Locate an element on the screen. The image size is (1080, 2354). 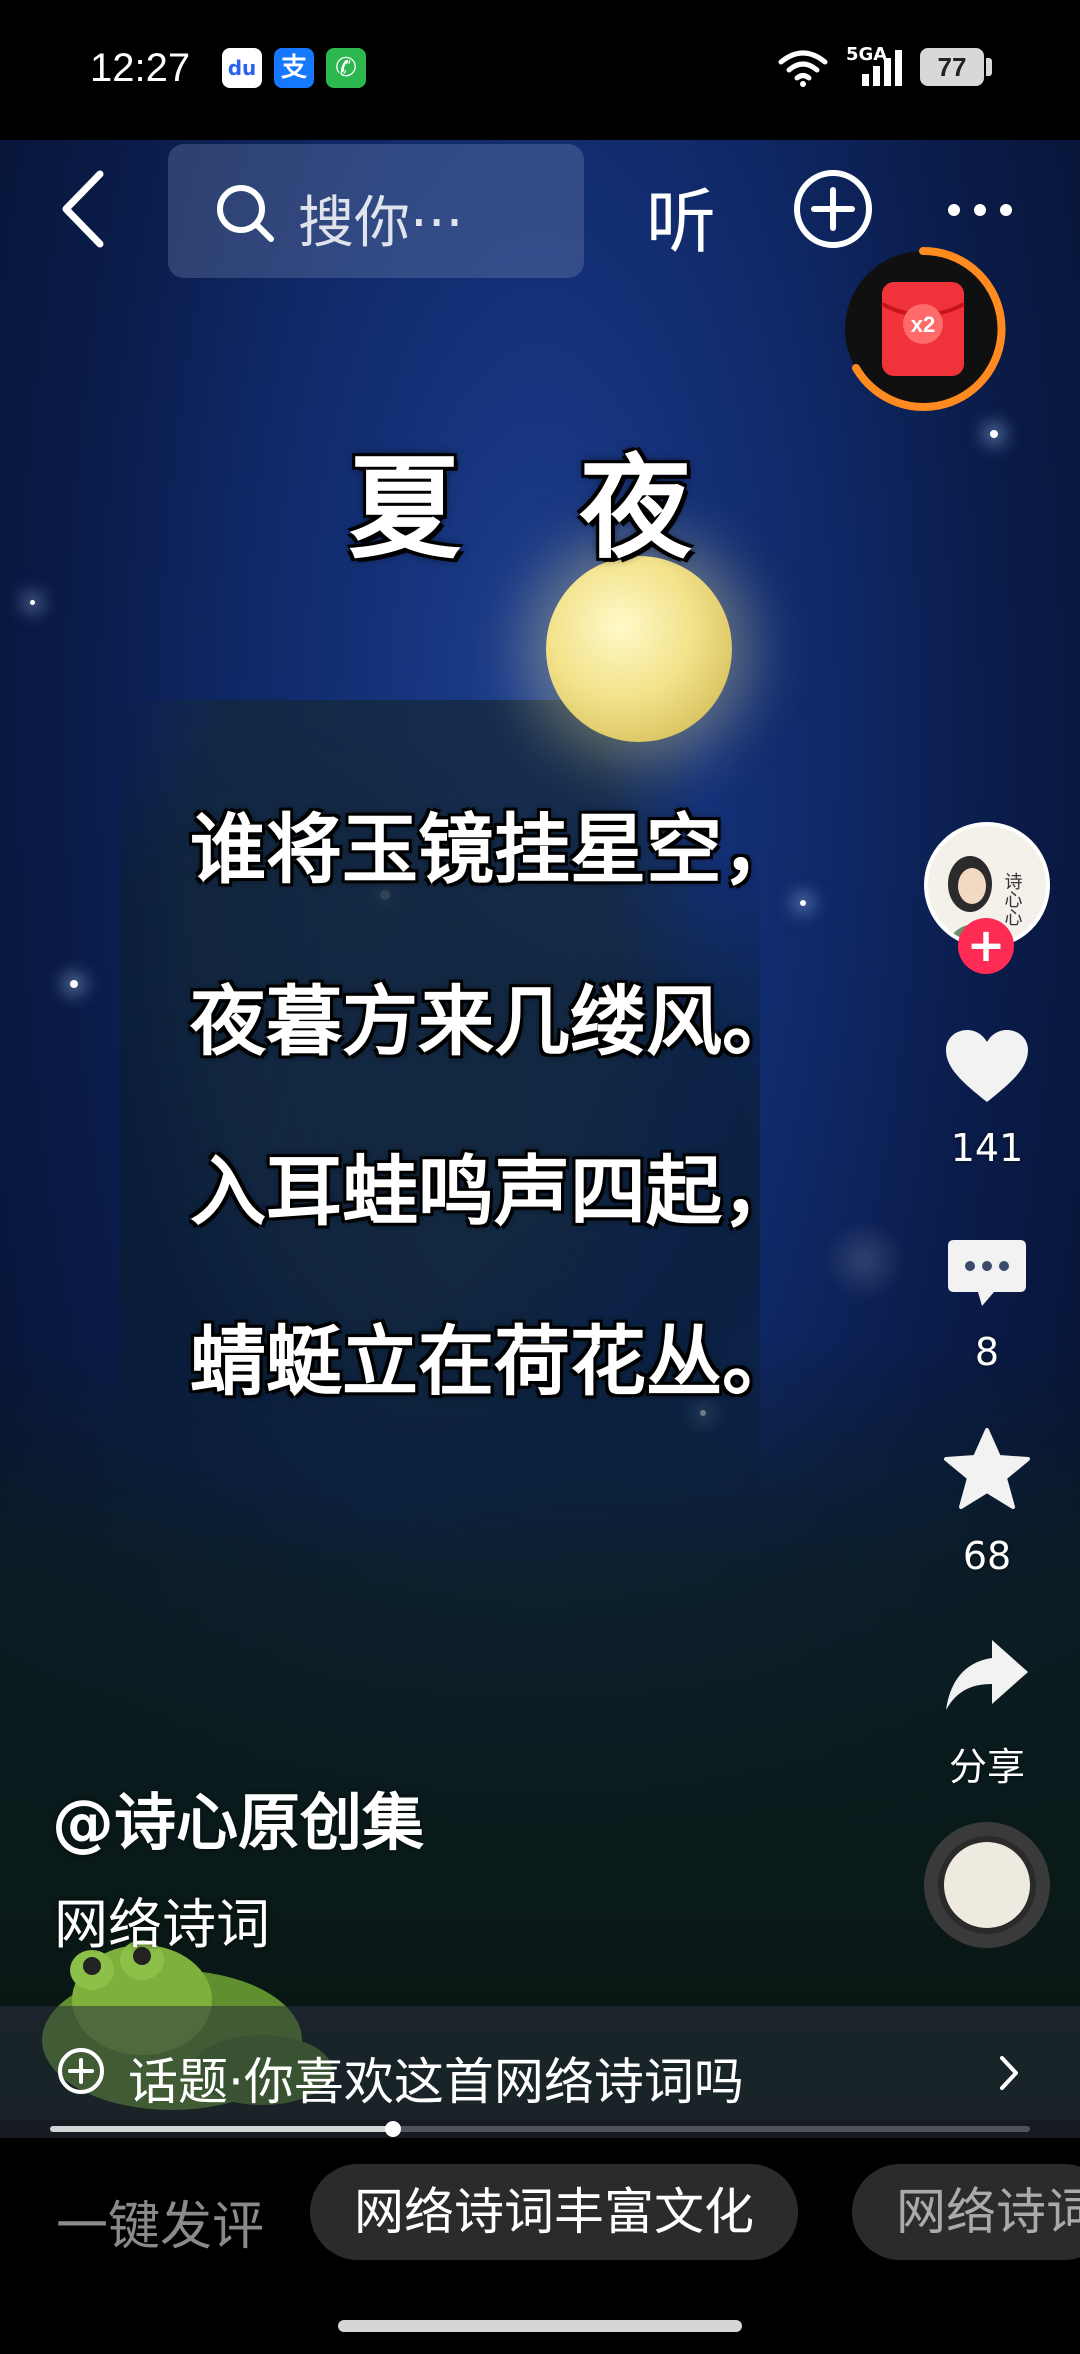
add-circle-icon is located at coordinates (833, 209).